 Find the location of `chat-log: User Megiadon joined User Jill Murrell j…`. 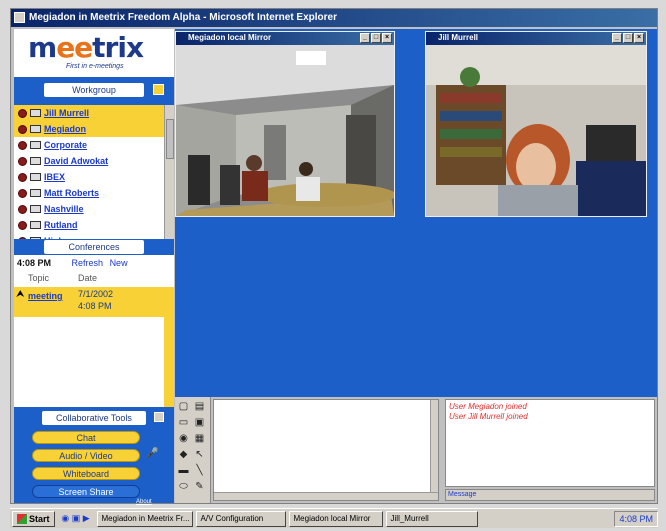

chat-log: User Megiadon joined User Jill Murrell j… is located at coordinates (550, 443).